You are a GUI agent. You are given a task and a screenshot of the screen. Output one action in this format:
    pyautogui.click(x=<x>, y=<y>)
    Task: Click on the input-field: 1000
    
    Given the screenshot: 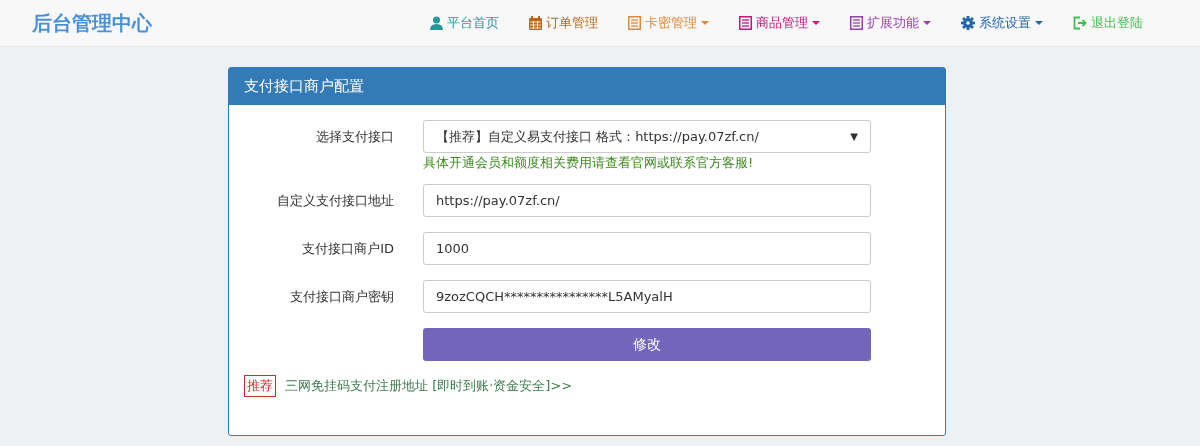 What is the action you would take?
    pyautogui.click(x=647, y=248)
    